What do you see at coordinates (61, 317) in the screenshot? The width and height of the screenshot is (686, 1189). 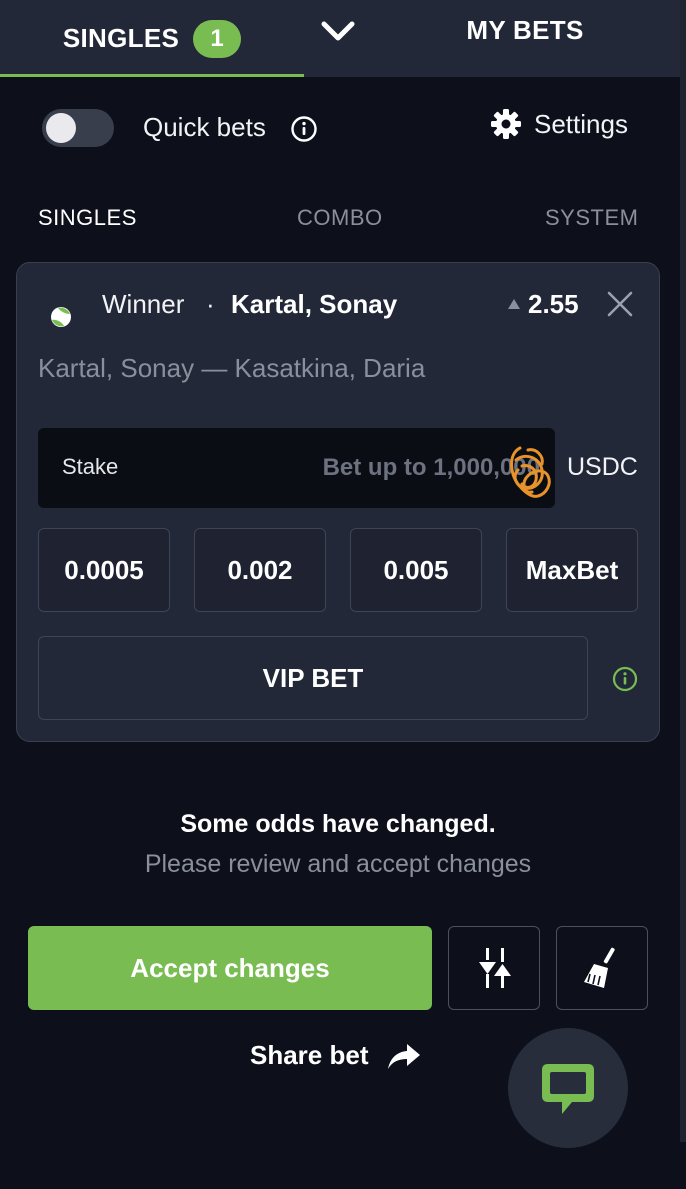 I see `tennis-ball-icon` at bounding box center [61, 317].